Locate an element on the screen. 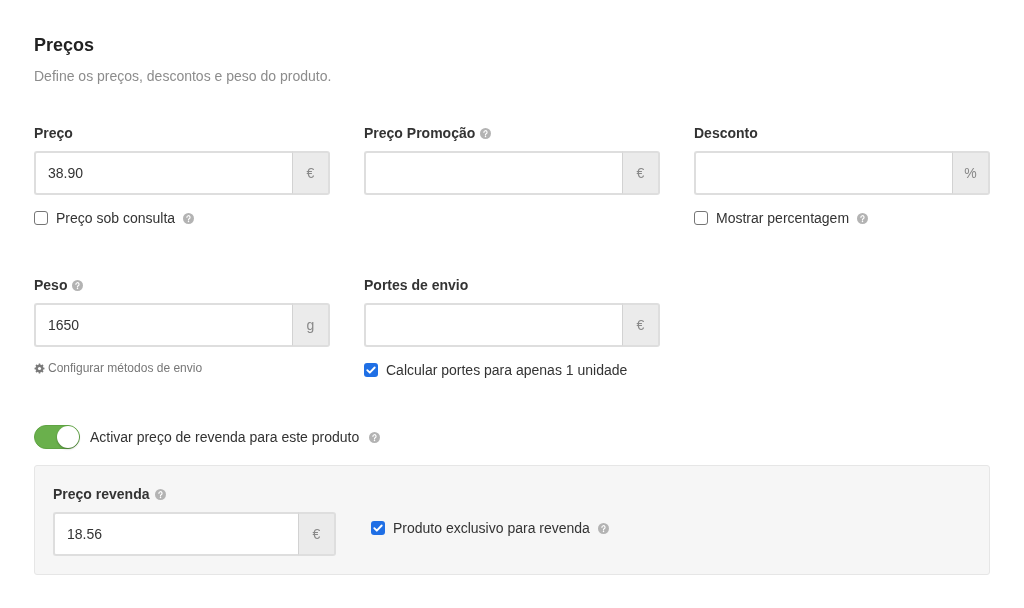 The height and width of the screenshot is (608, 1024). input-field: 18.56 is located at coordinates (175, 534).